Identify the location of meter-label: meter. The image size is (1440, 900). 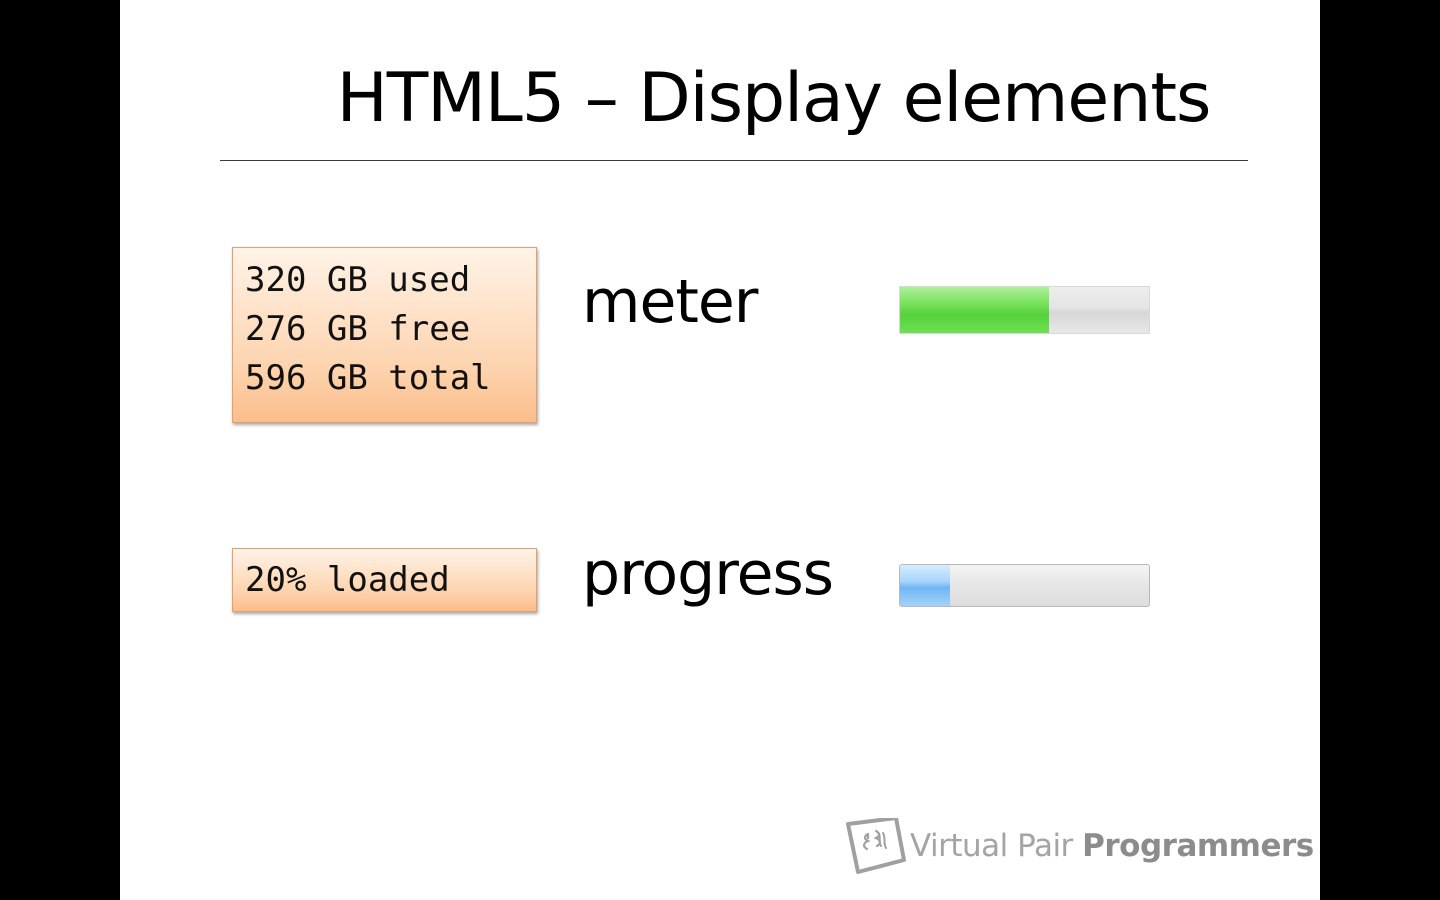
(670, 302).